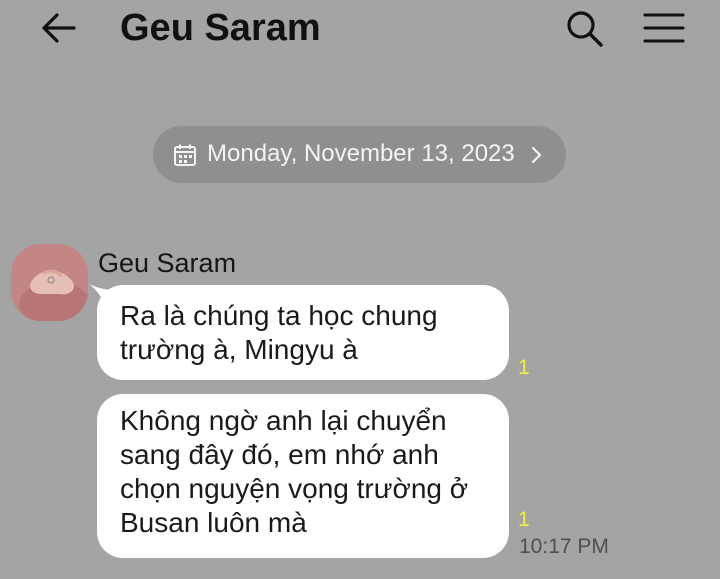  Describe the element at coordinates (220, 28) in the screenshot. I see `chat-title: Geu Saram` at that location.